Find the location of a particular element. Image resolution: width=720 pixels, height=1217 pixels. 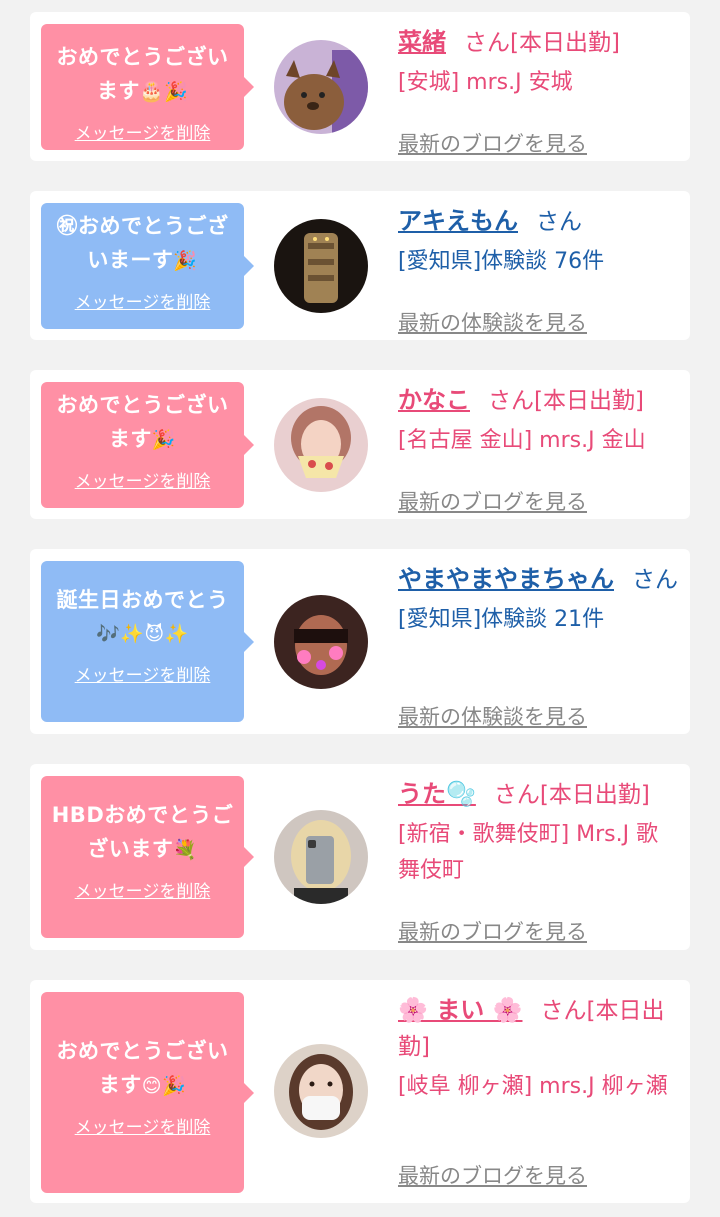

message-emoji: 🎂🎉 is located at coordinates (164, 92).